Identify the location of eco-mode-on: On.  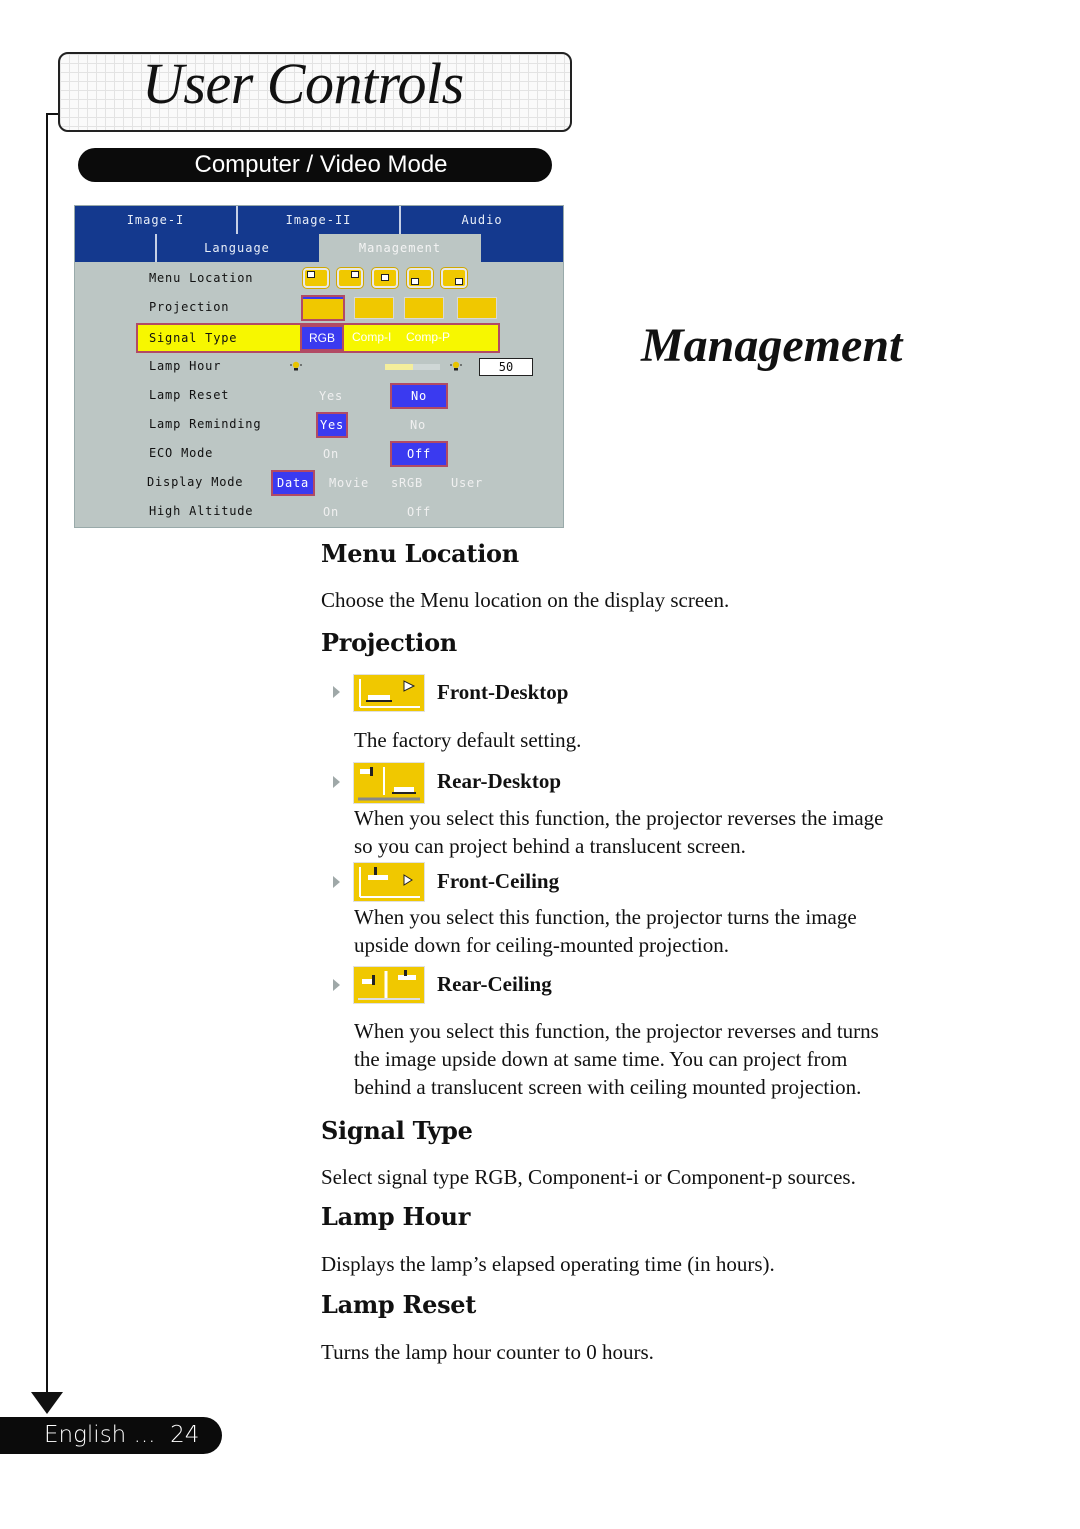
(331, 454).